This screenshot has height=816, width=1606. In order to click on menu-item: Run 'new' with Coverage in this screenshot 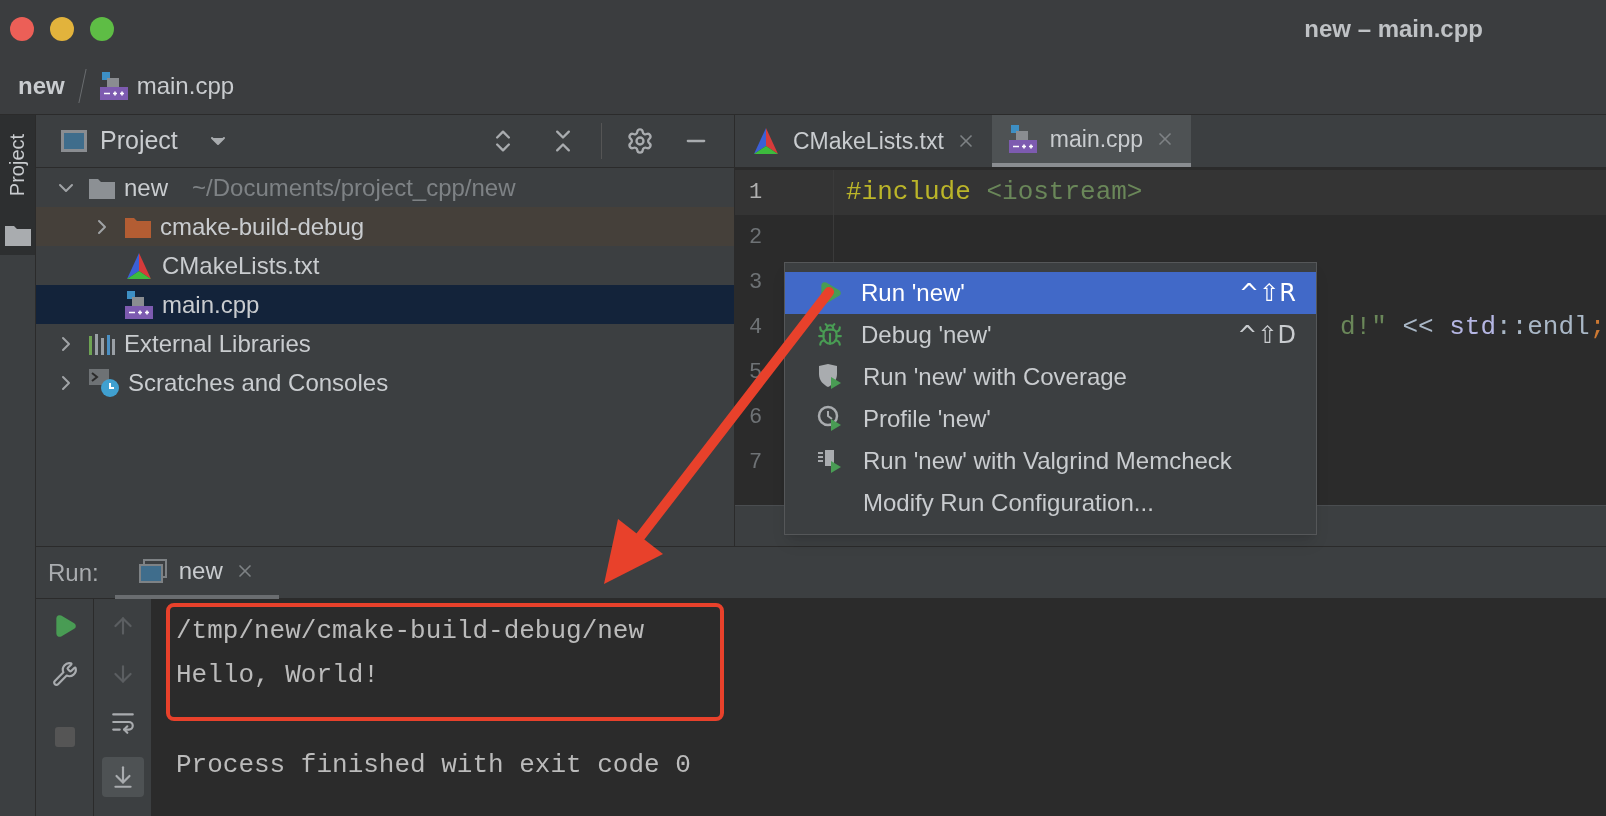, I will do `click(1050, 377)`.